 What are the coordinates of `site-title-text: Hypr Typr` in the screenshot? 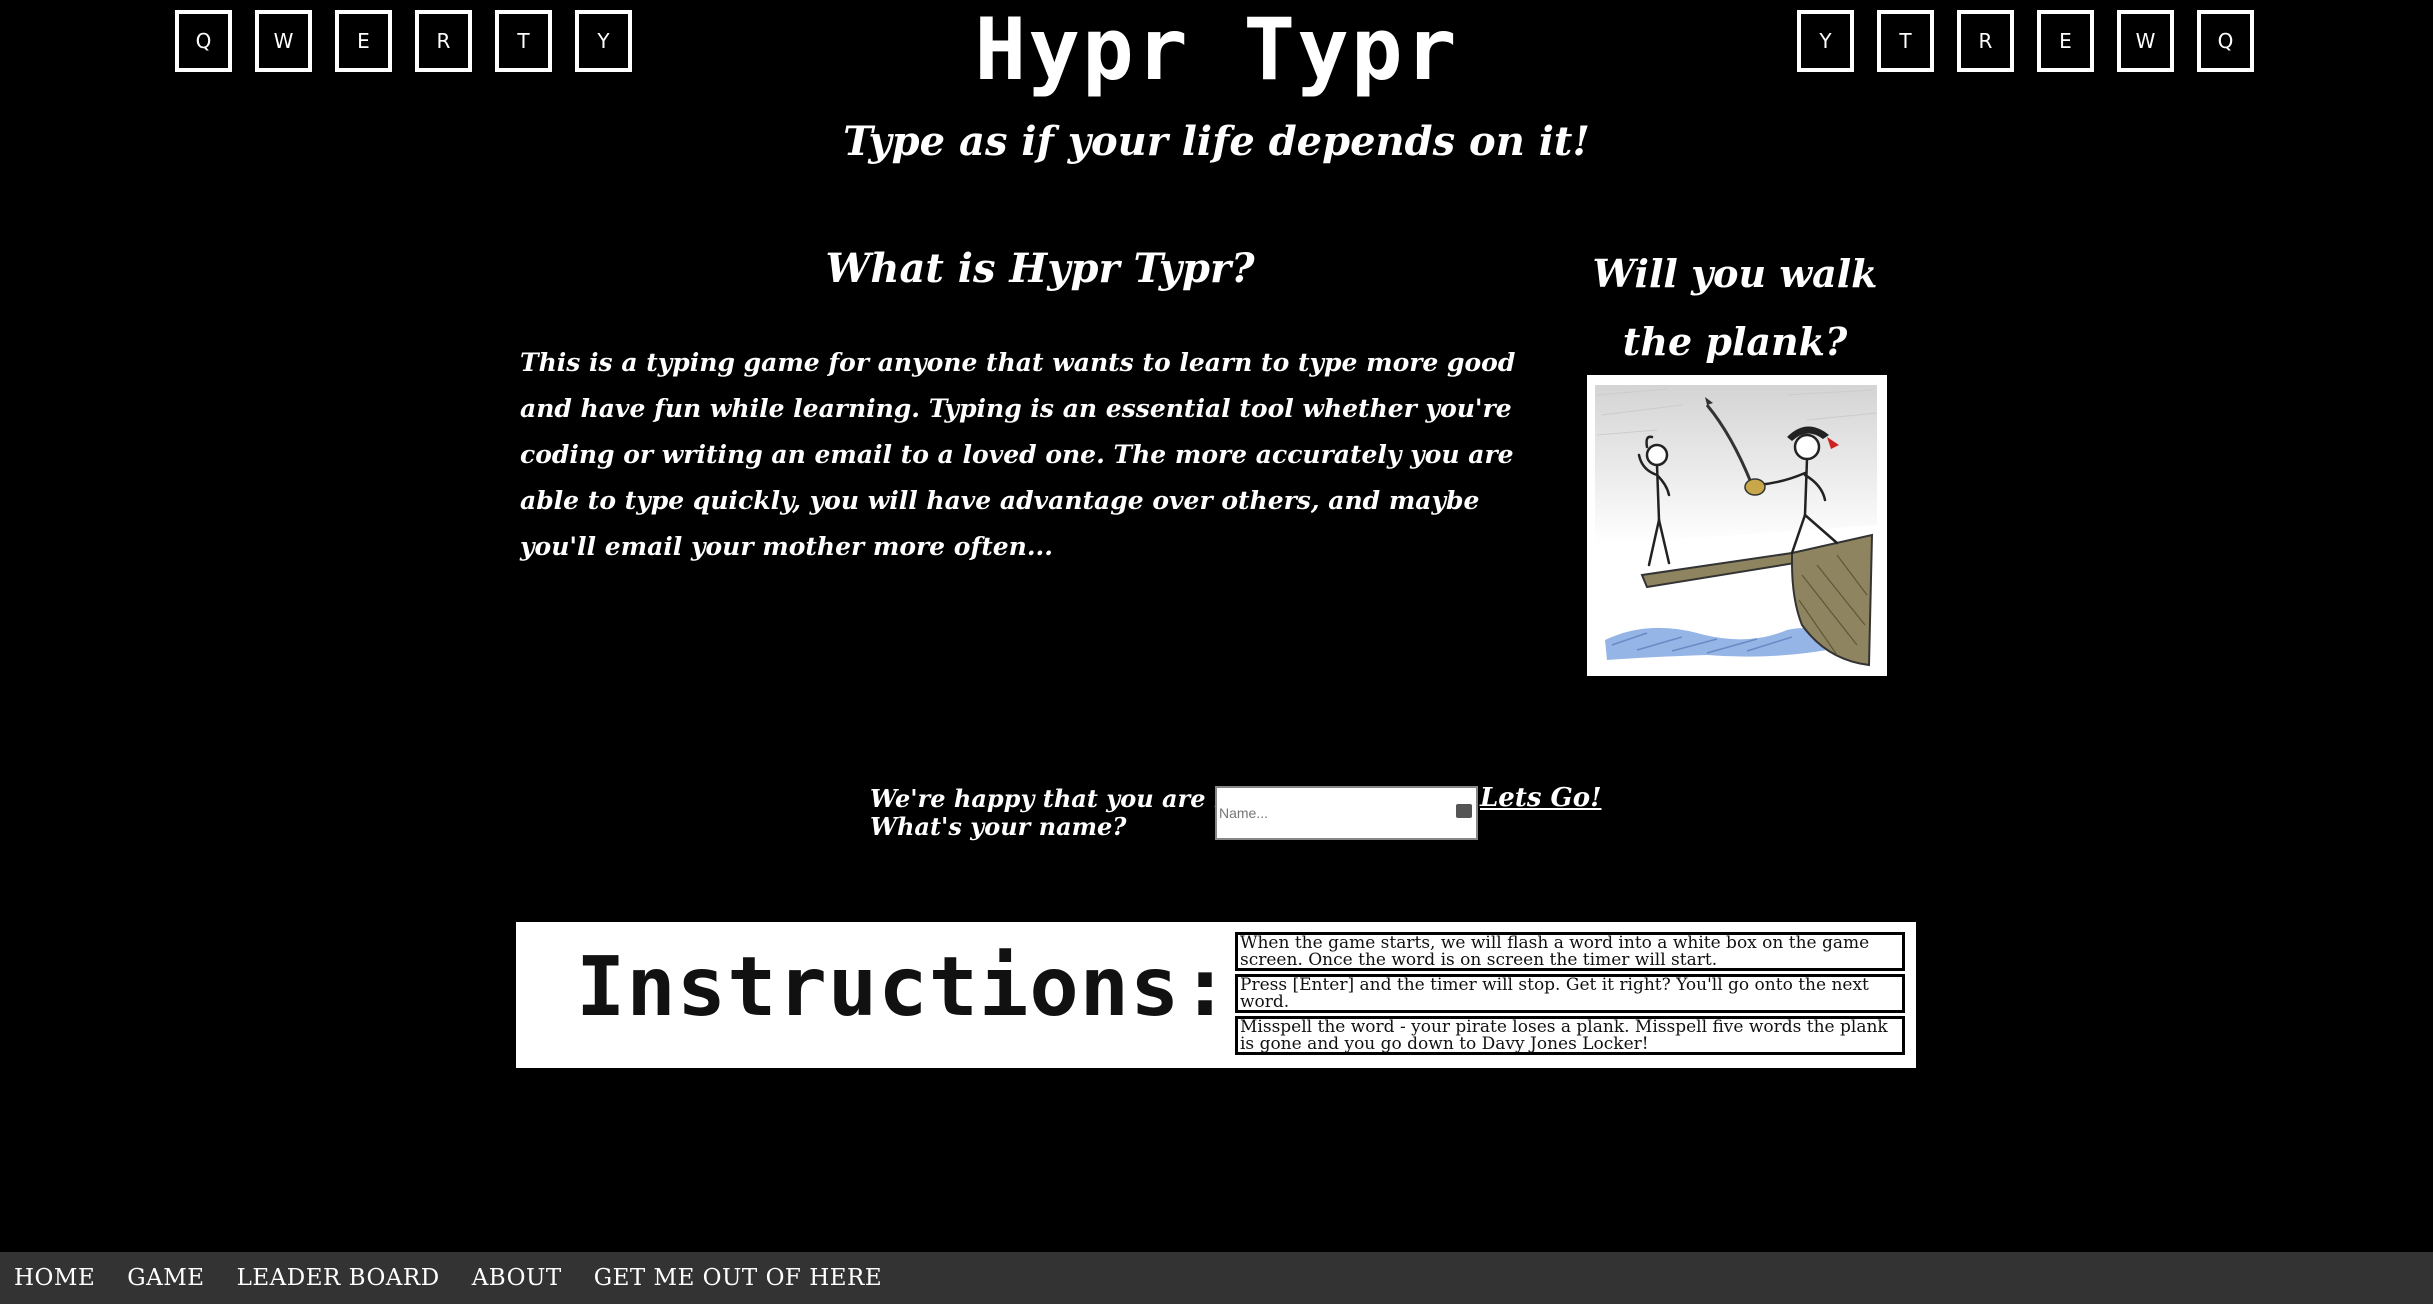 It's located at (1216, 50).